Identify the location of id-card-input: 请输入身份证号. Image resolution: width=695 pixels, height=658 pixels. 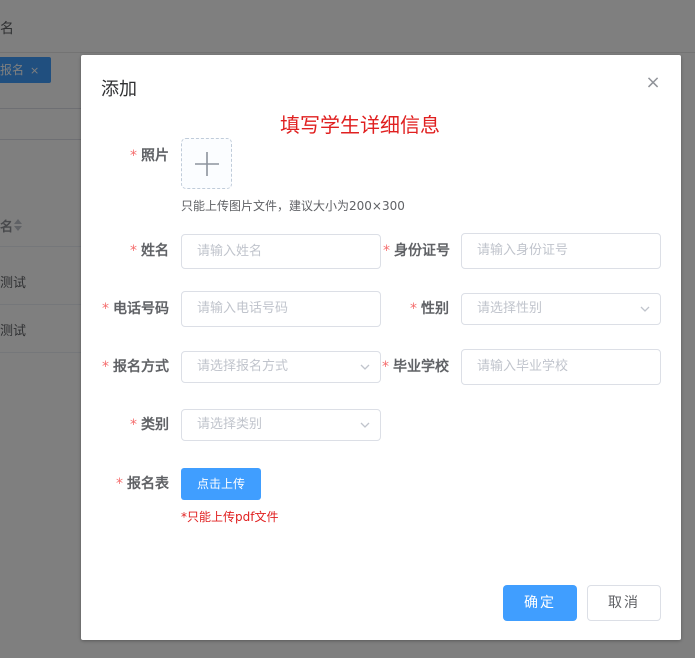
(561, 251).